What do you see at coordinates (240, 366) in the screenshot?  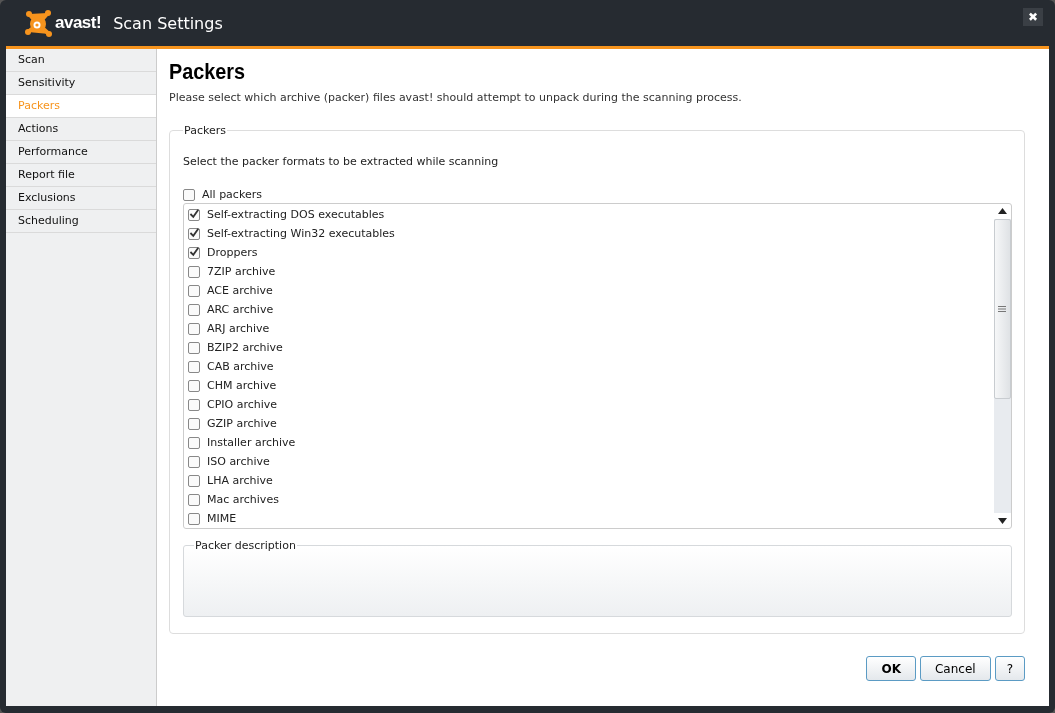 I see `checkbox-label: CAB archive` at bounding box center [240, 366].